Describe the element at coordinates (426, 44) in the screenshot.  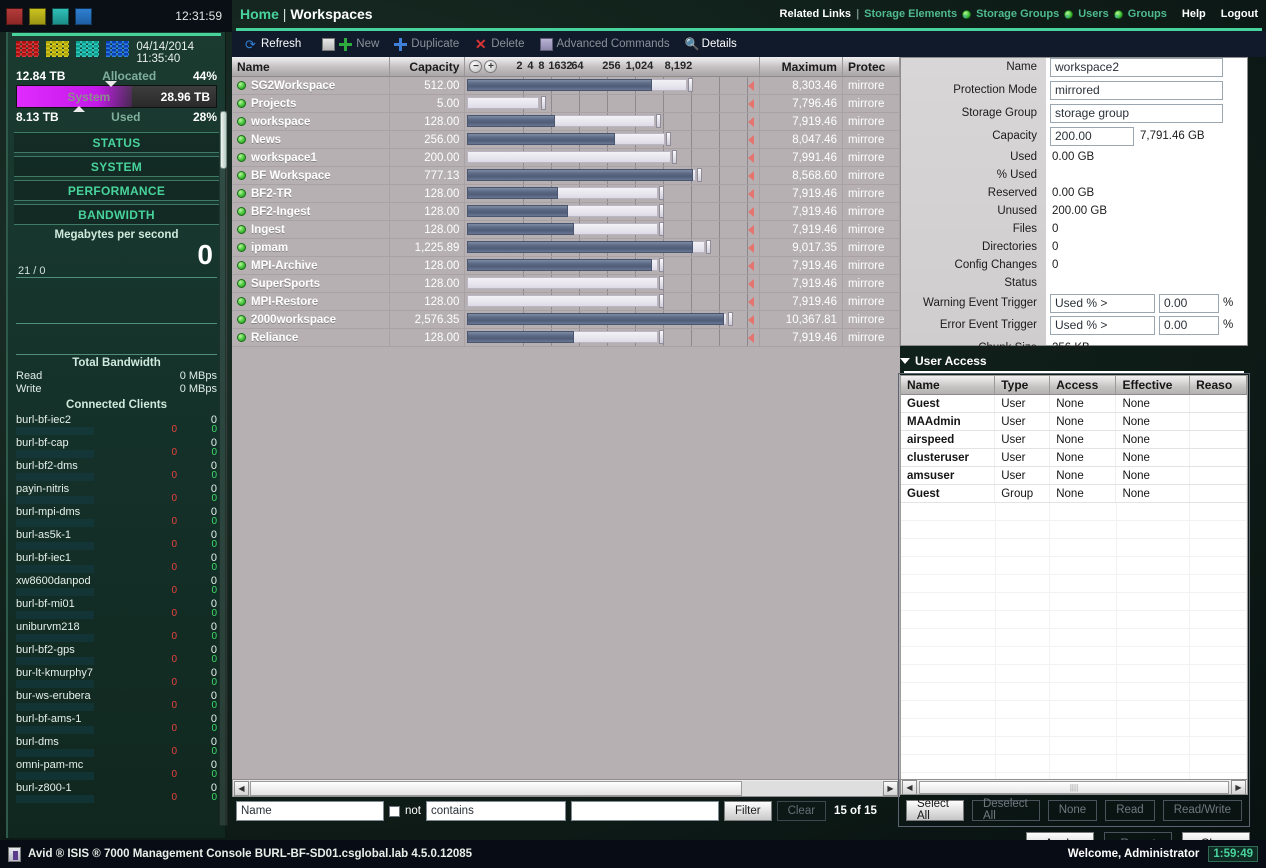
I see `duplicate-button: Duplicate` at that location.